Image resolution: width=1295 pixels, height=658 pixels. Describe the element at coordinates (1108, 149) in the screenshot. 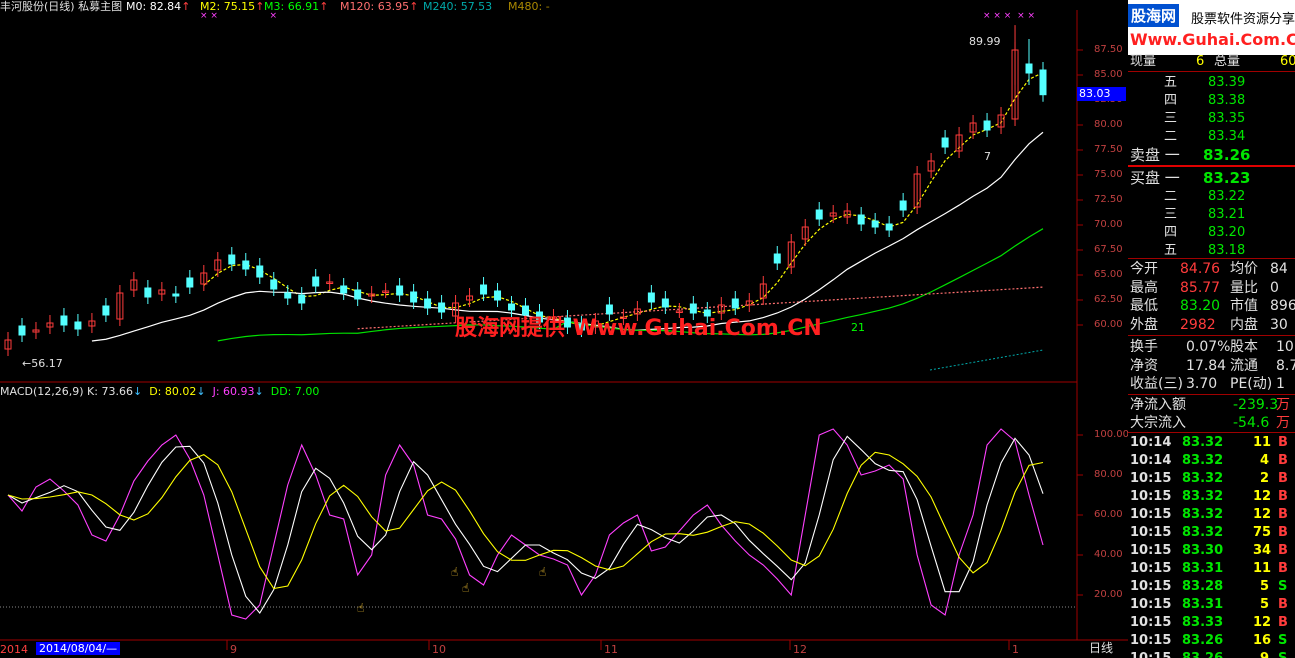

I see `price-tick: 77.50` at that location.